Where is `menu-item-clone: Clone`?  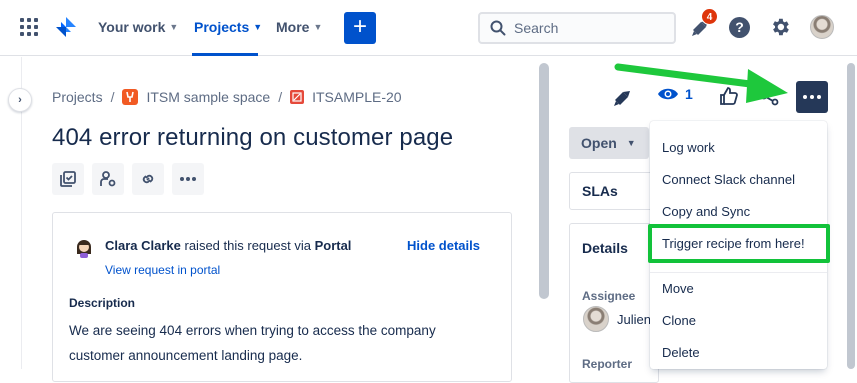 menu-item-clone: Clone is located at coordinates (679, 320).